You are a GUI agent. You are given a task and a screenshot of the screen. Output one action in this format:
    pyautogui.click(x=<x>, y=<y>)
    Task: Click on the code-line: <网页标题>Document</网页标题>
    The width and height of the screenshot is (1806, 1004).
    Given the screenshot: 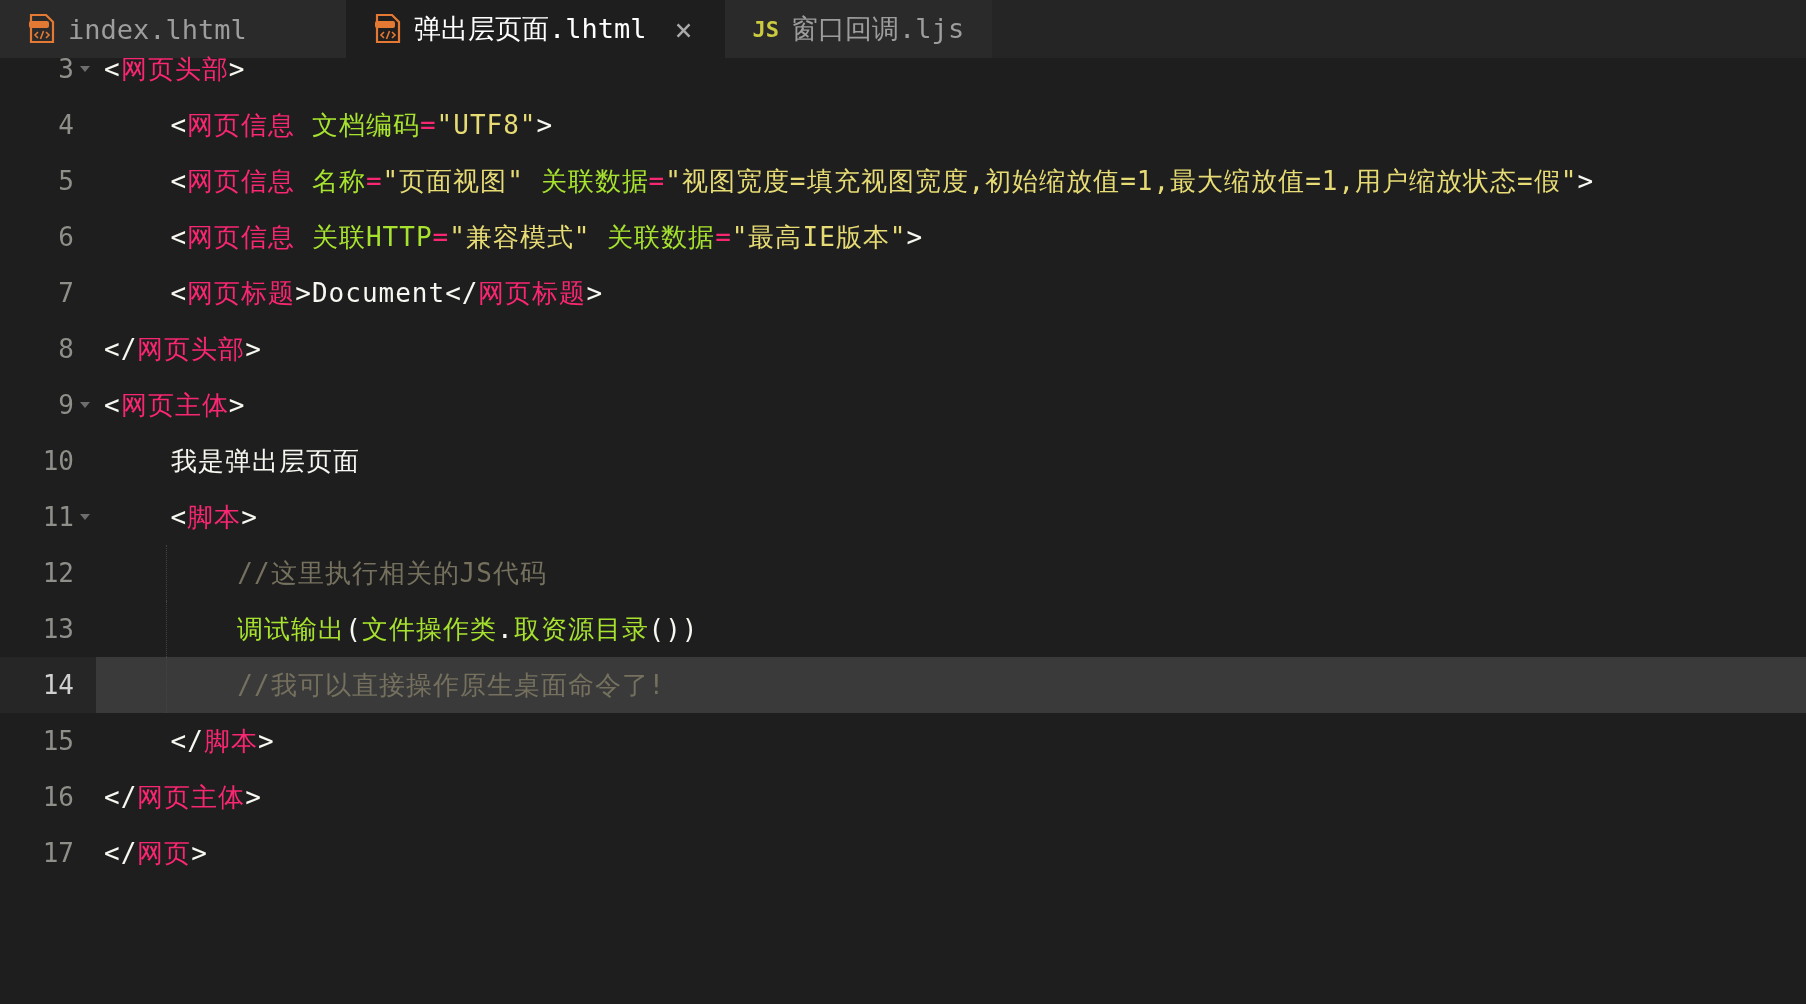 What is the action you would take?
    pyautogui.click(x=386, y=293)
    